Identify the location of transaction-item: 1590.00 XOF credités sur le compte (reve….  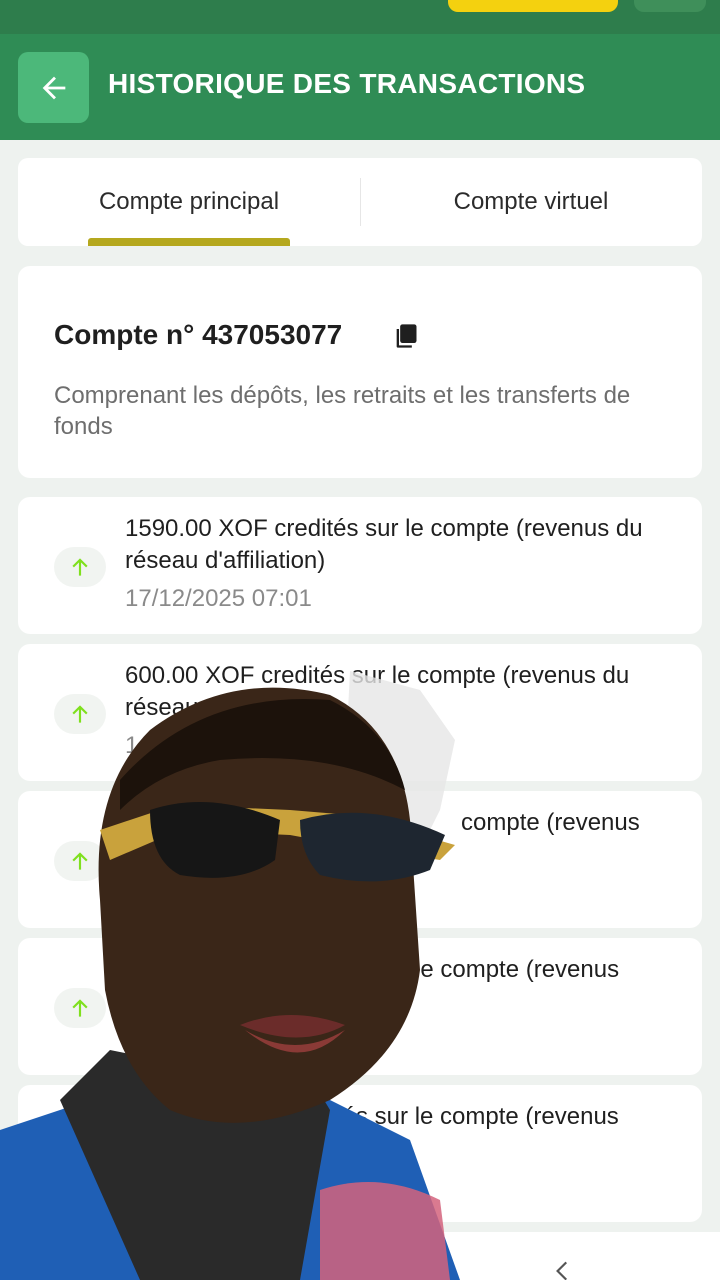
(360, 565).